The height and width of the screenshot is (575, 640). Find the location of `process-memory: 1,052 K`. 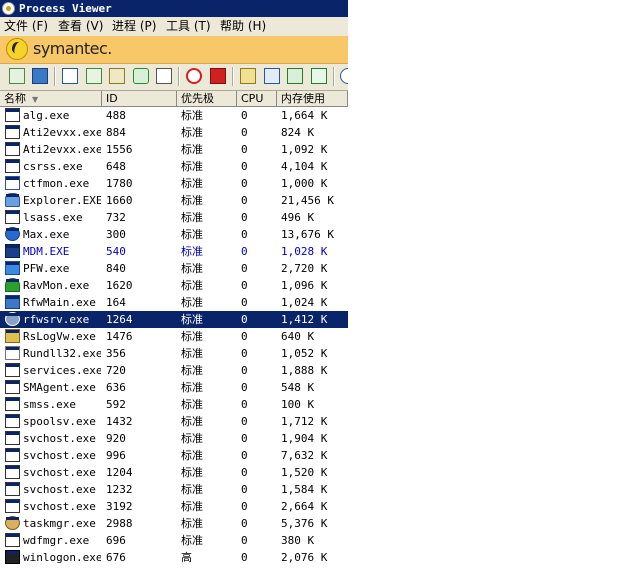

process-memory: 1,052 K is located at coordinates (304, 353).